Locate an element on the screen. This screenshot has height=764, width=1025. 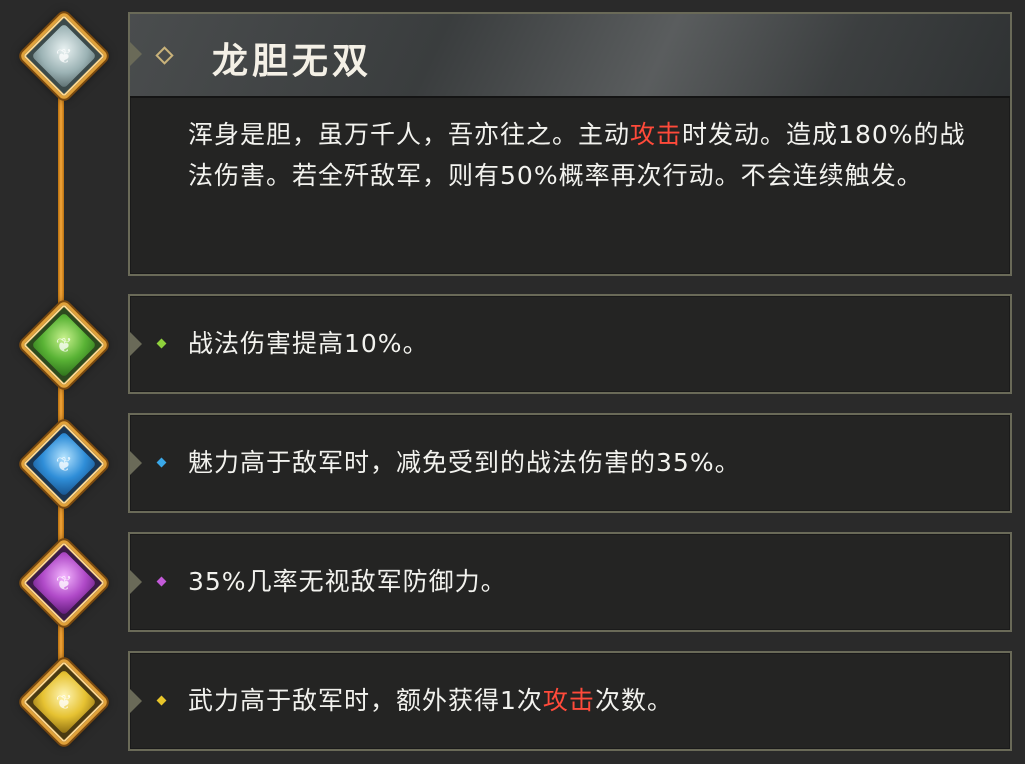
upgrade-text-part: 战法伤害提高10%。 is located at coordinates (308, 343).